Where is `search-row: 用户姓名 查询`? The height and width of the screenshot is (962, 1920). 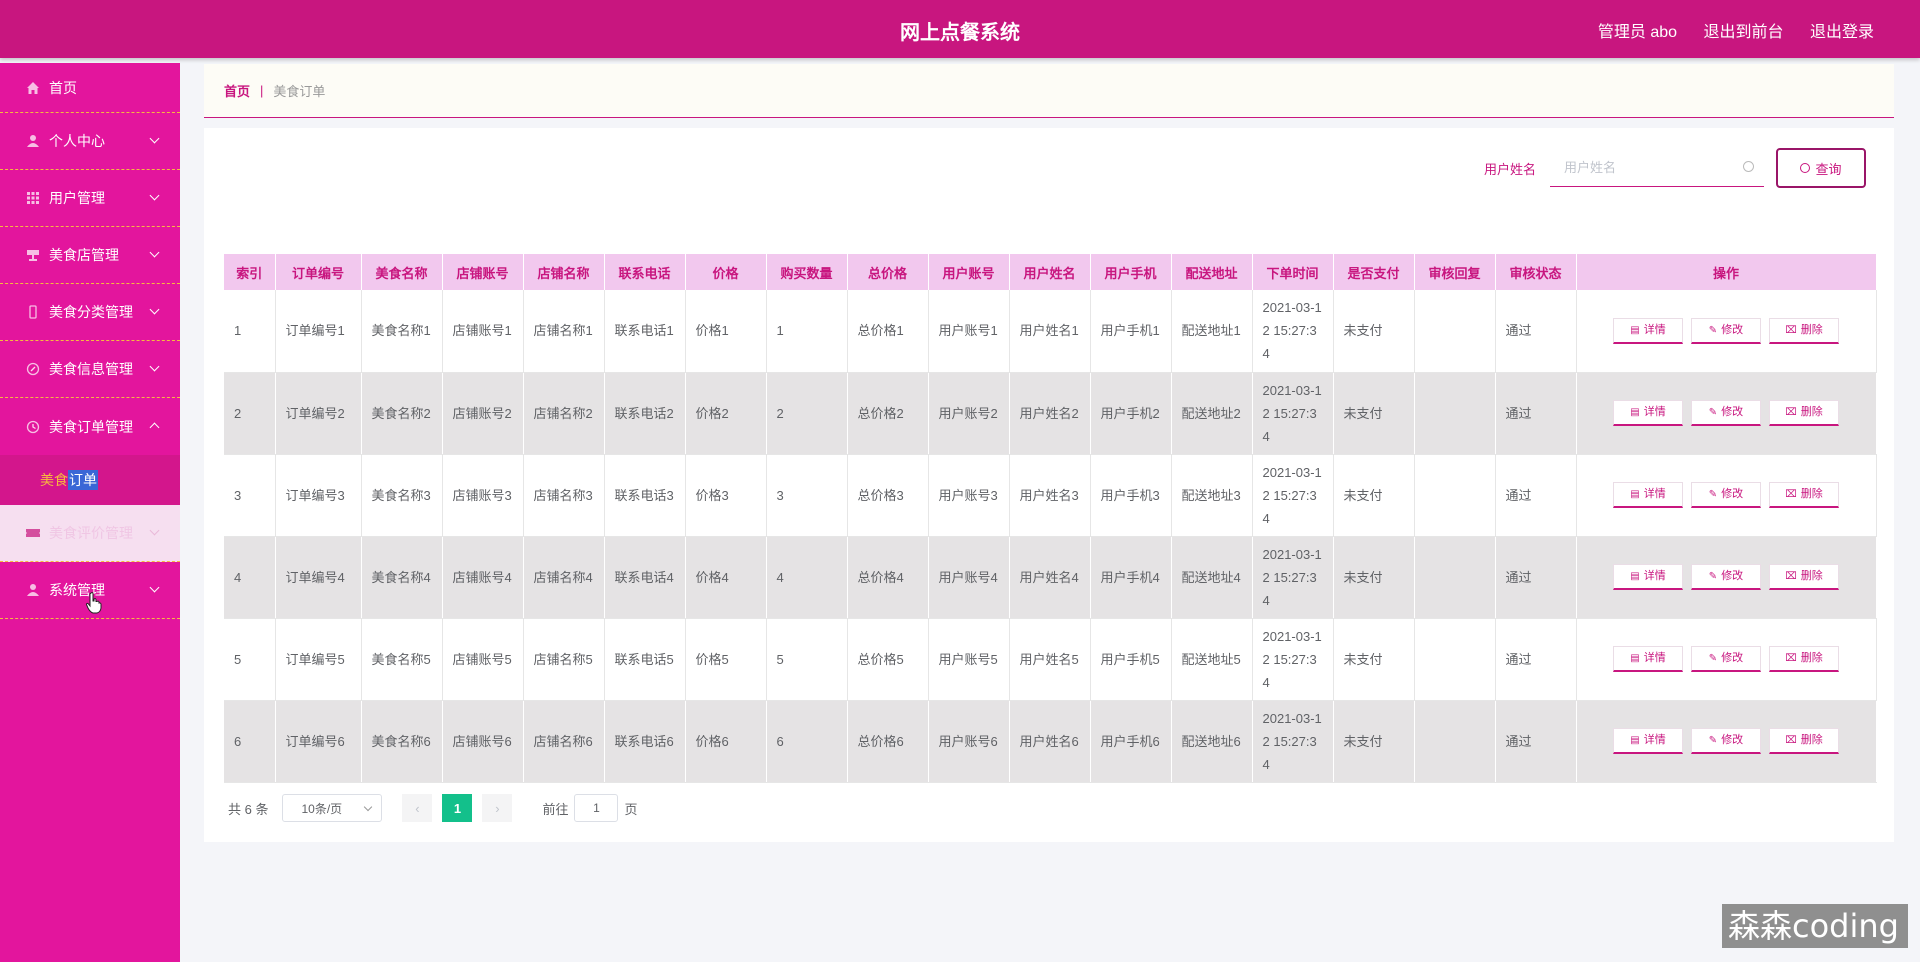 search-row: 用户姓名 查询 is located at coordinates (1675, 168).